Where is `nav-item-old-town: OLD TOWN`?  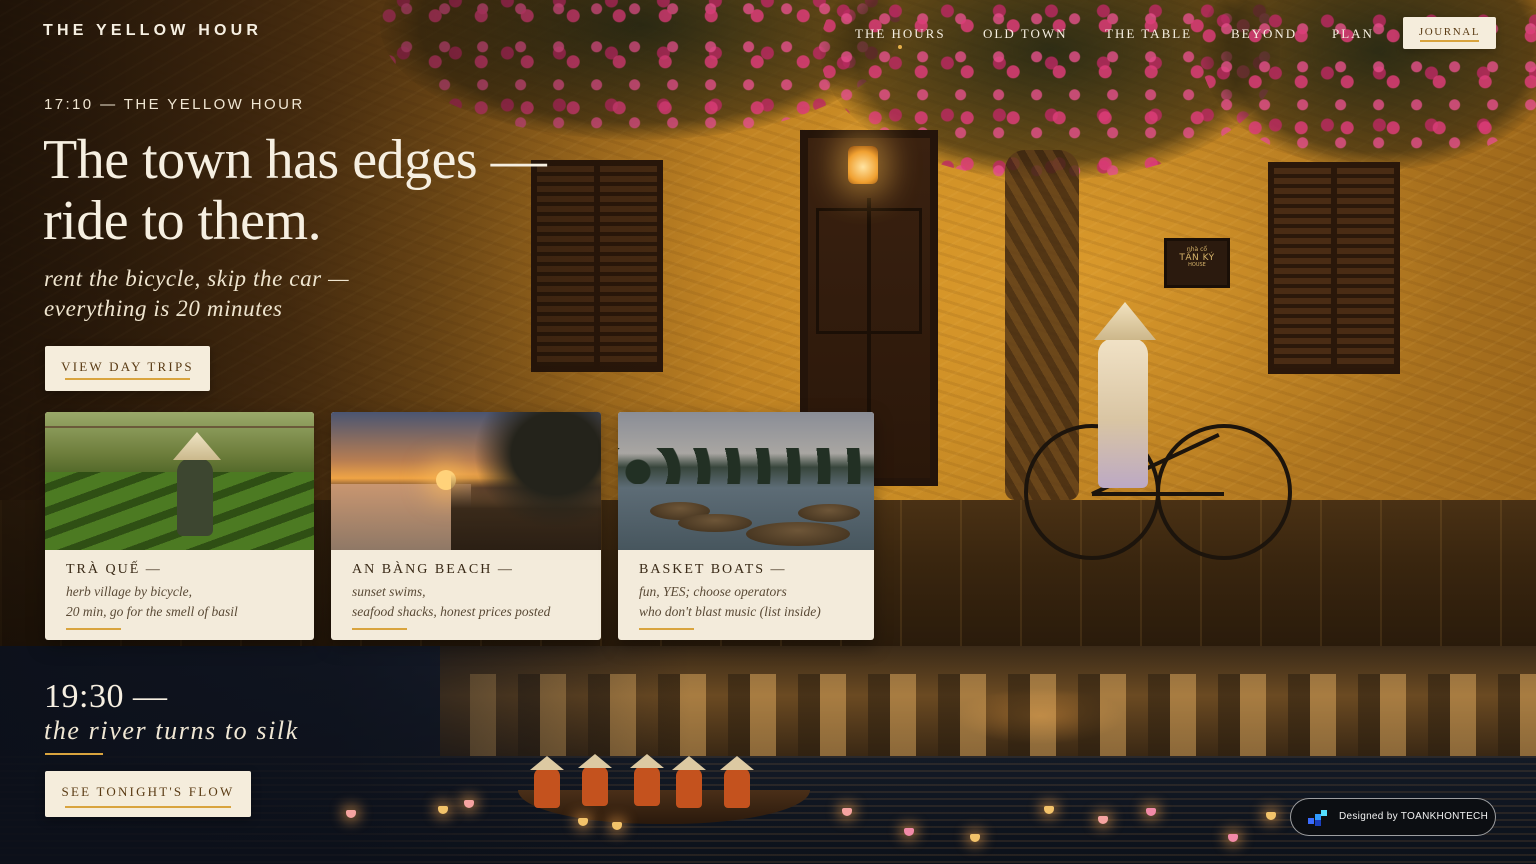 nav-item-old-town: OLD TOWN is located at coordinates (1025, 34).